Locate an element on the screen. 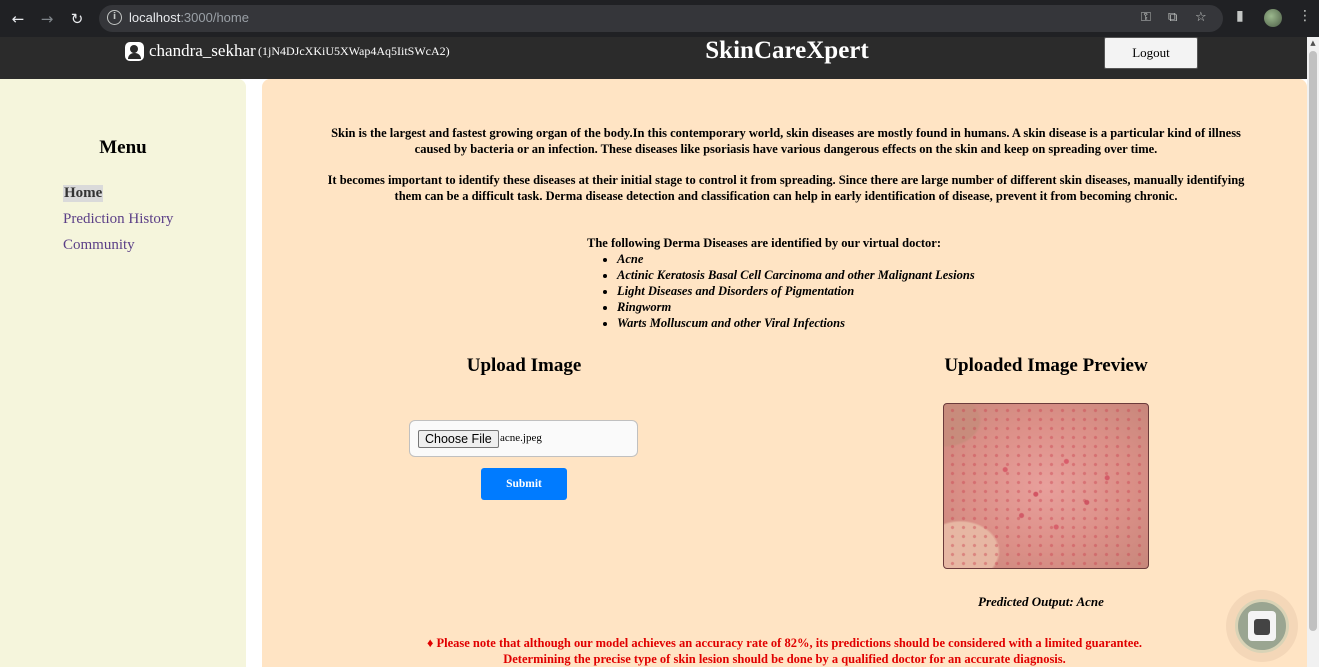 The image size is (1319, 667). browser-toolbar: ← → ↻ i localhost:3000/home ⚿ ⧉ ☆ ▮ ⋮ is located at coordinates (659, 18).